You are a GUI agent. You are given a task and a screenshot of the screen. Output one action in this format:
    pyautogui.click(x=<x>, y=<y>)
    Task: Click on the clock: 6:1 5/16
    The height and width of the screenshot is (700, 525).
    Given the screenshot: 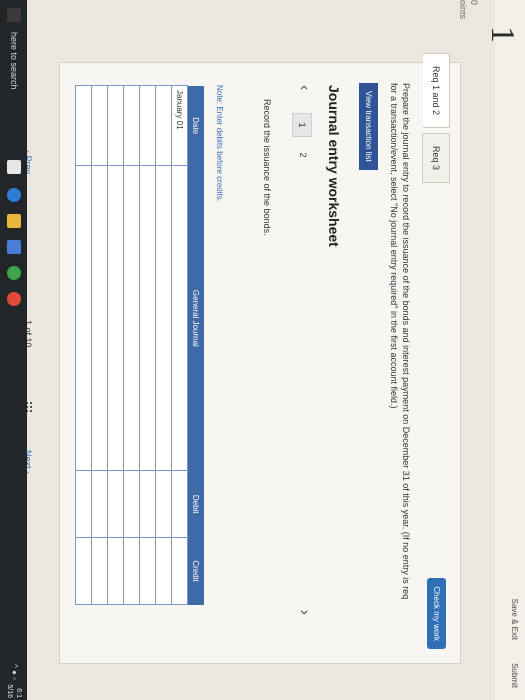 What is the action you would take?
    pyautogui.click(x=14, y=691)
    